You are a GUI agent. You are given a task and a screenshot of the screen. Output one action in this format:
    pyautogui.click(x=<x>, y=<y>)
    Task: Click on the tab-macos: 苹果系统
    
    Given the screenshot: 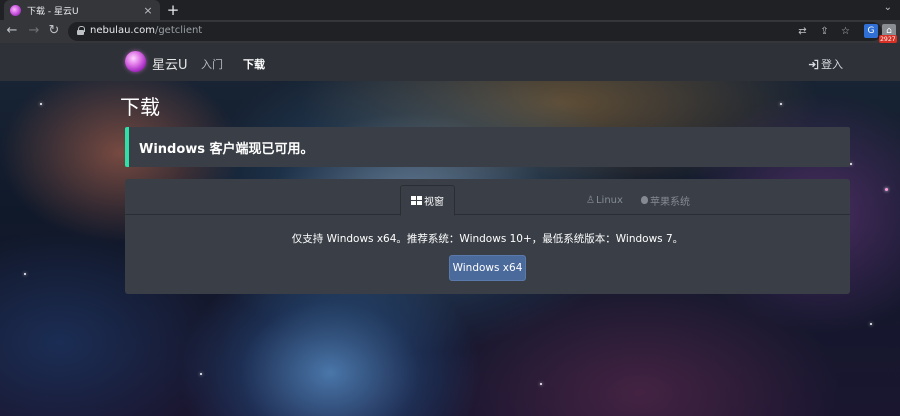 What is the action you would take?
    pyautogui.click(x=665, y=200)
    